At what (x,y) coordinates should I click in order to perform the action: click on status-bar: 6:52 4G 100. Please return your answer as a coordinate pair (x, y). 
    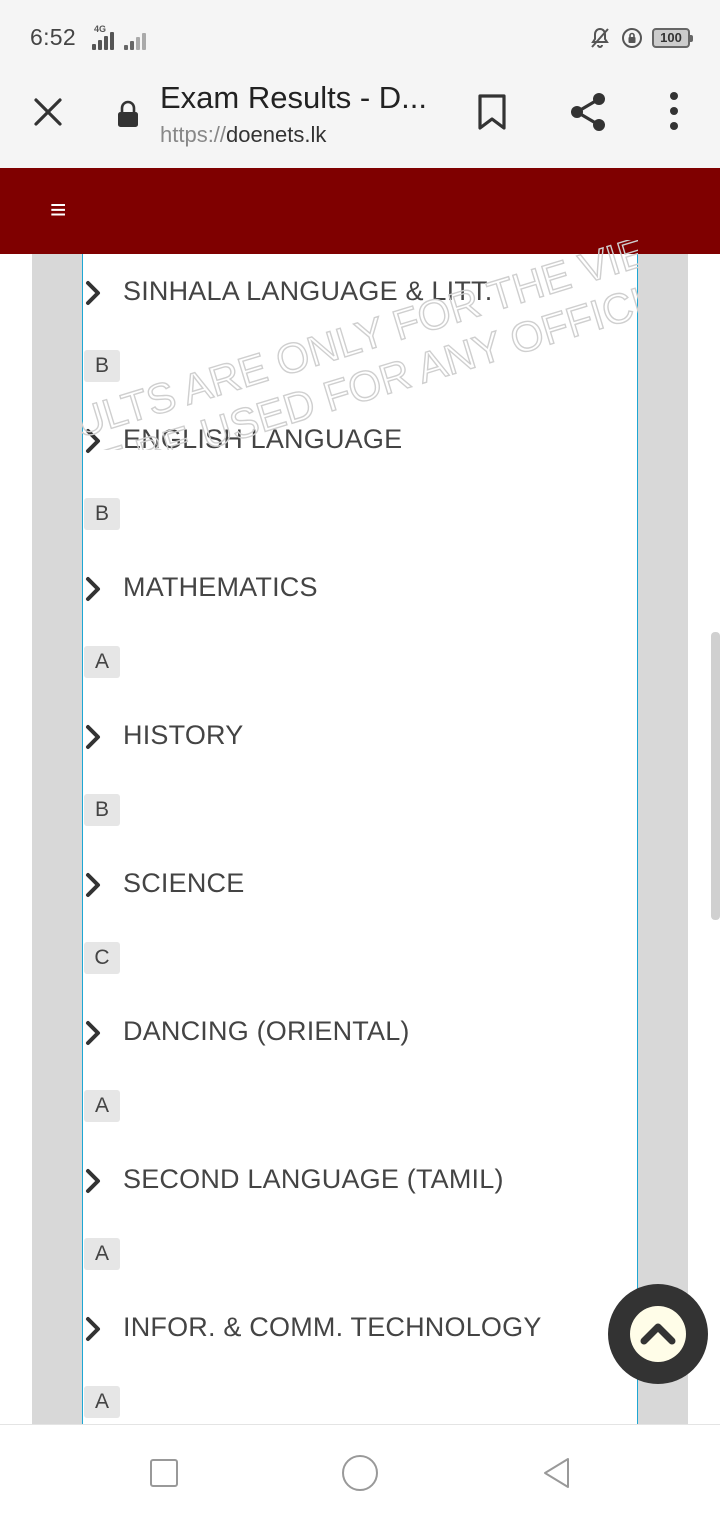
    Looking at the image, I should click on (360, 38).